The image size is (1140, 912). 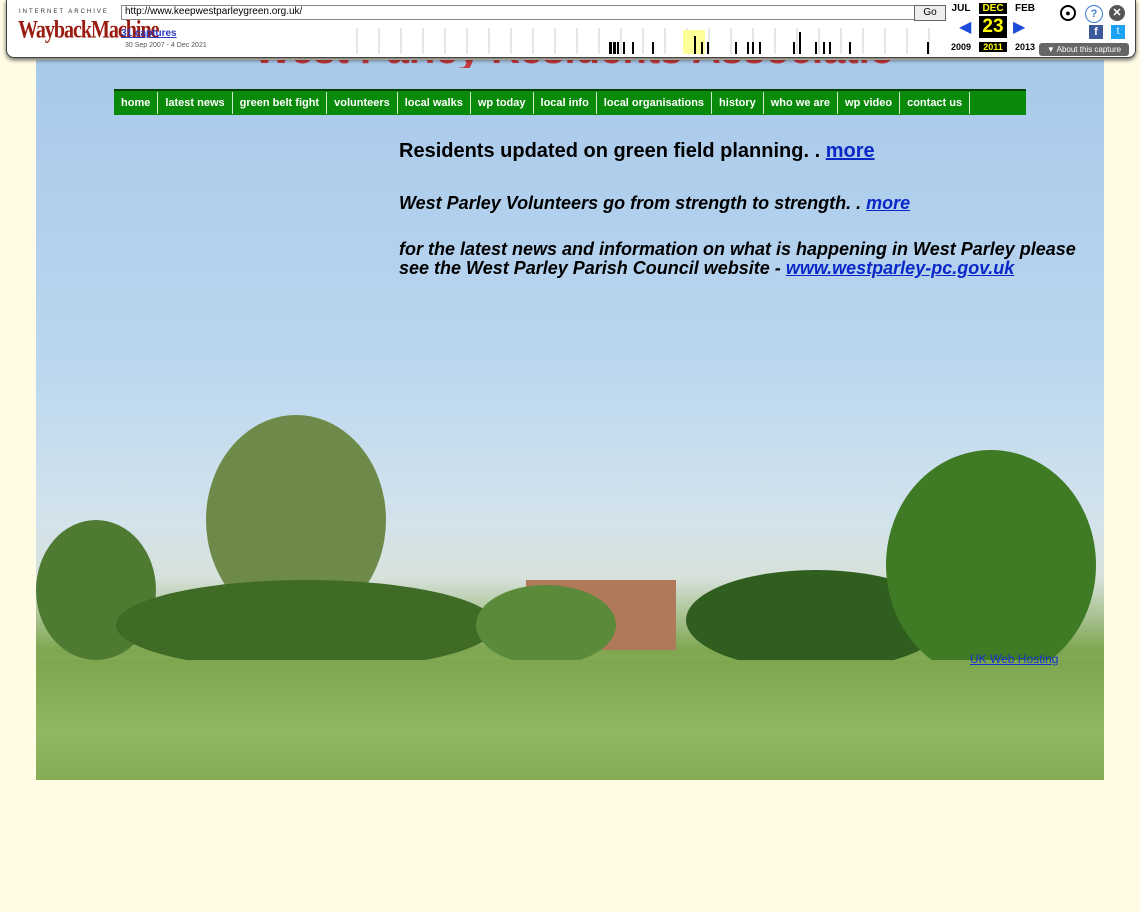 I want to click on nav-local-walks: local walks, so click(x=434, y=103).